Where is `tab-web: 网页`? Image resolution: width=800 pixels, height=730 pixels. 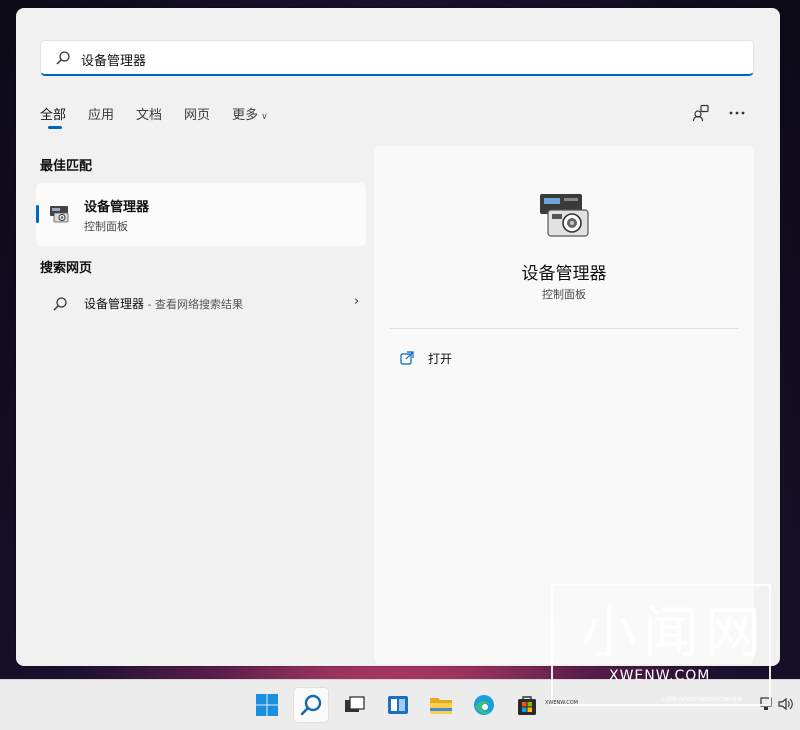 tab-web: 网页 is located at coordinates (197, 116).